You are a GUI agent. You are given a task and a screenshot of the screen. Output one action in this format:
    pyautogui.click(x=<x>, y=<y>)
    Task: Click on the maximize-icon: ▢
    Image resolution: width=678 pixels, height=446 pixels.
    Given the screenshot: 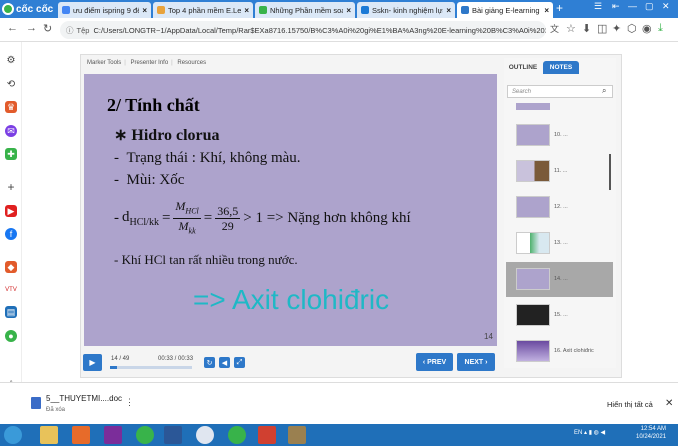 What is the action you would take?
    pyautogui.click(x=649, y=6)
    